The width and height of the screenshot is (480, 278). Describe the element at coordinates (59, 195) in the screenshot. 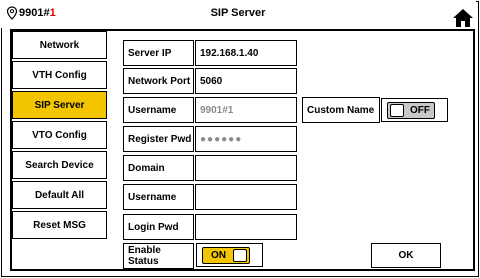

I see `menu-item-default-all: Default All` at that location.